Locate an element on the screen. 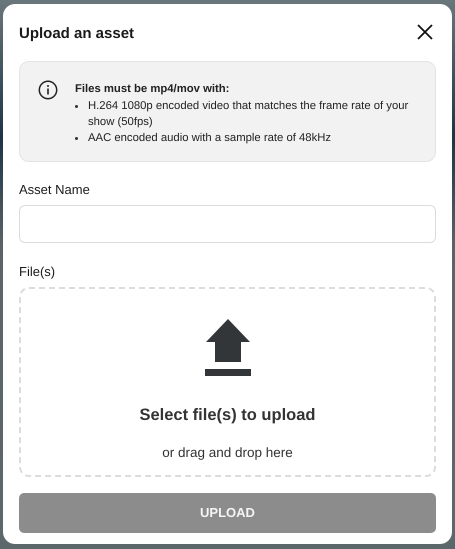 The height and width of the screenshot is (549, 455). asset-name-field is located at coordinates (227, 223).